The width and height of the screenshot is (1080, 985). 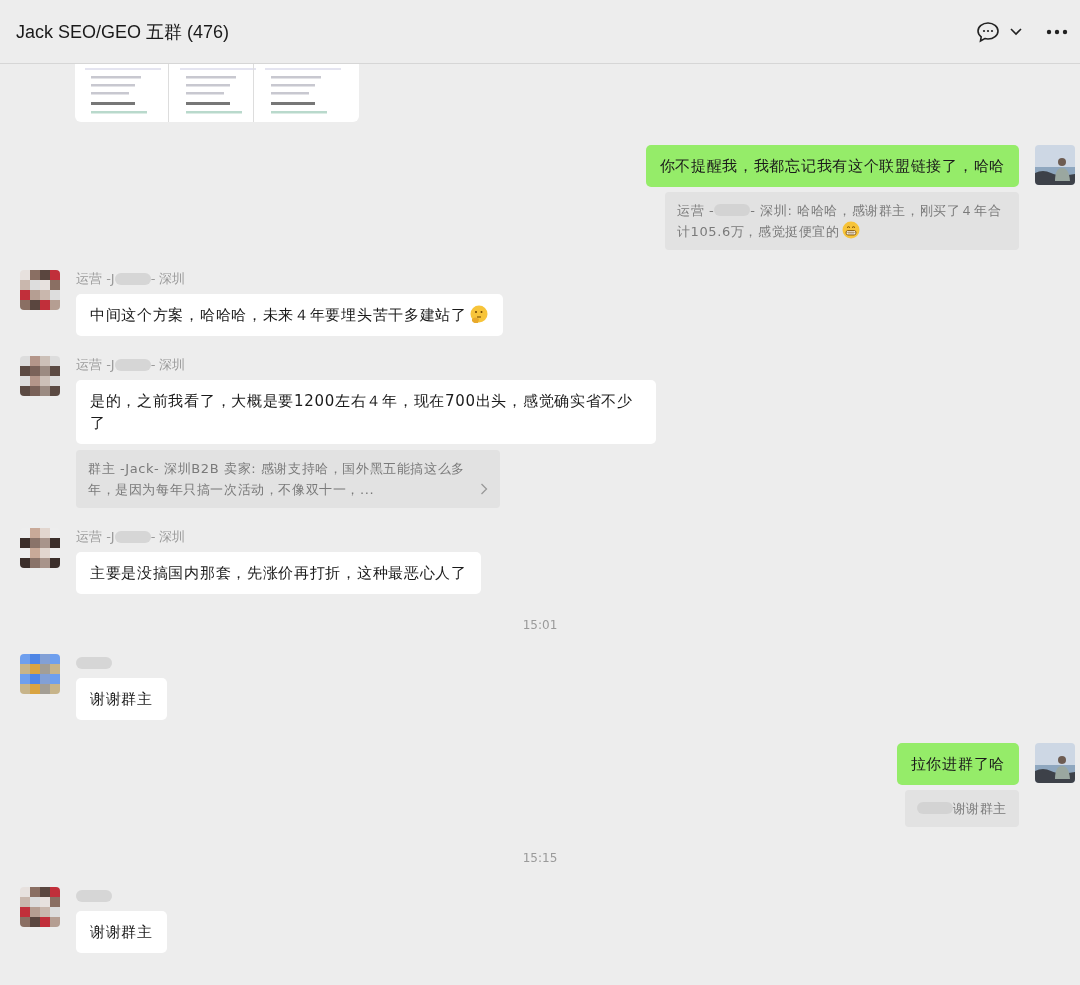 I want to click on message-bubble: 你不提醒我，我都忘记我有这个联盟链接了，哈哈, so click(x=832, y=166).